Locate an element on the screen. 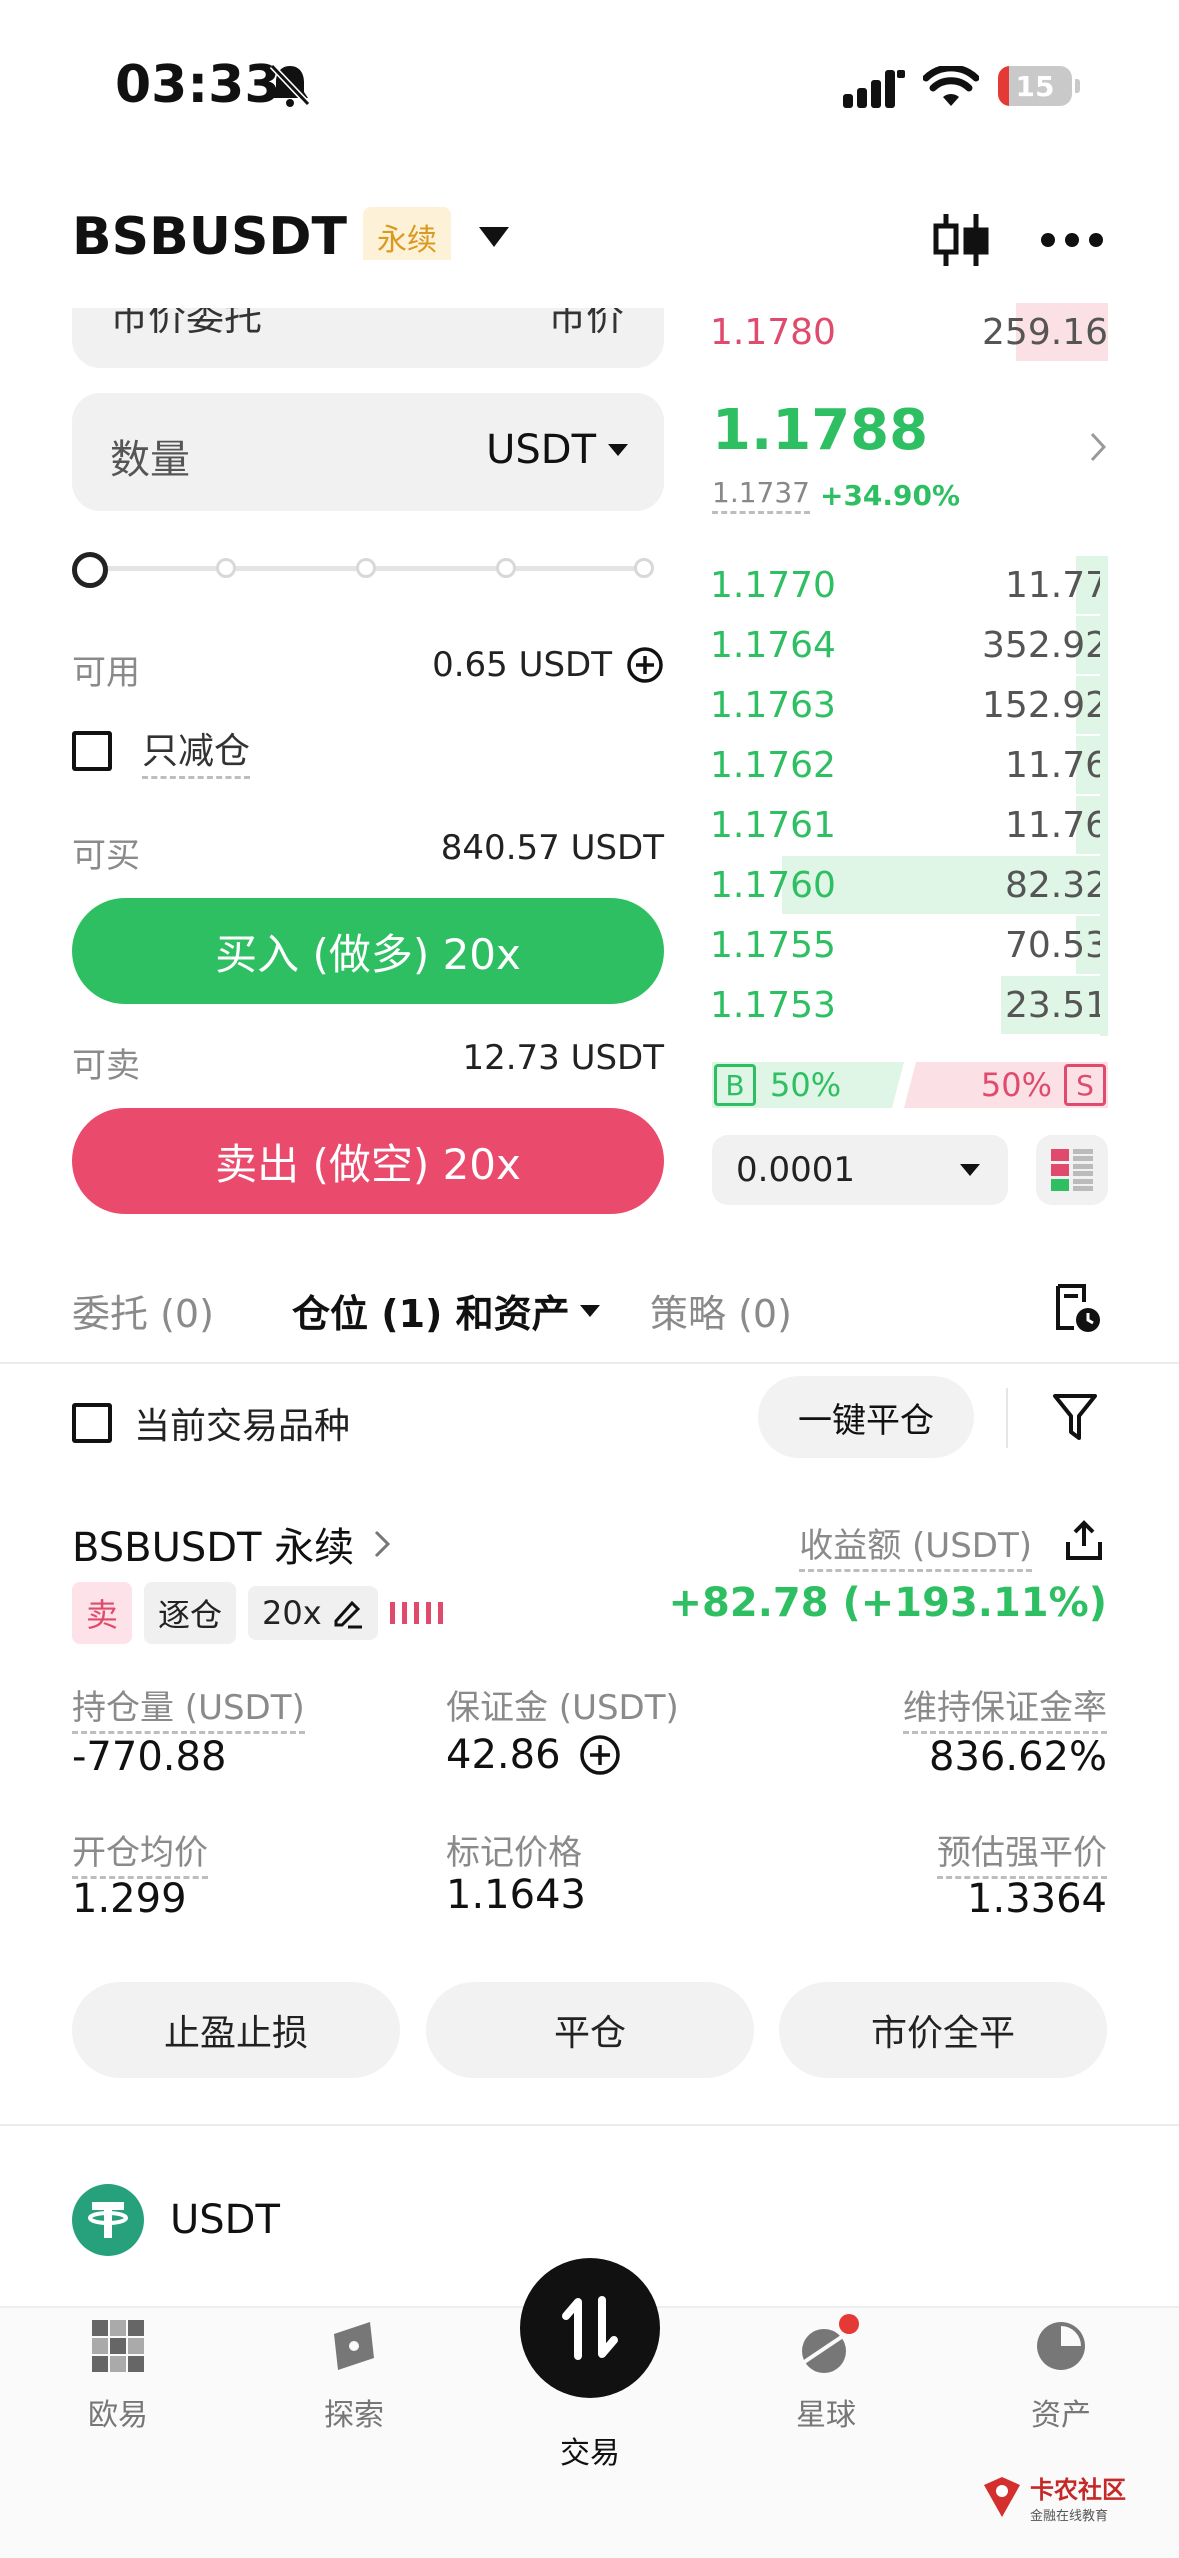 This screenshot has height=2558, width=1179. pair-selector: BSBUSDT 永续 is located at coordinates (291, 237).